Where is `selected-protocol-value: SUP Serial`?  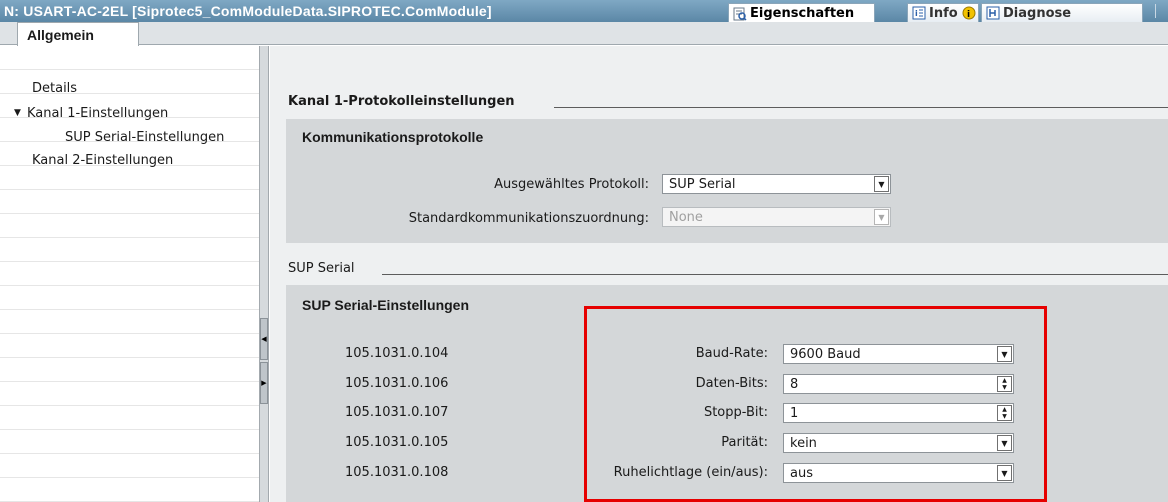 selected-protocol-value: SUP Serial is located at coordinates (702, 184).